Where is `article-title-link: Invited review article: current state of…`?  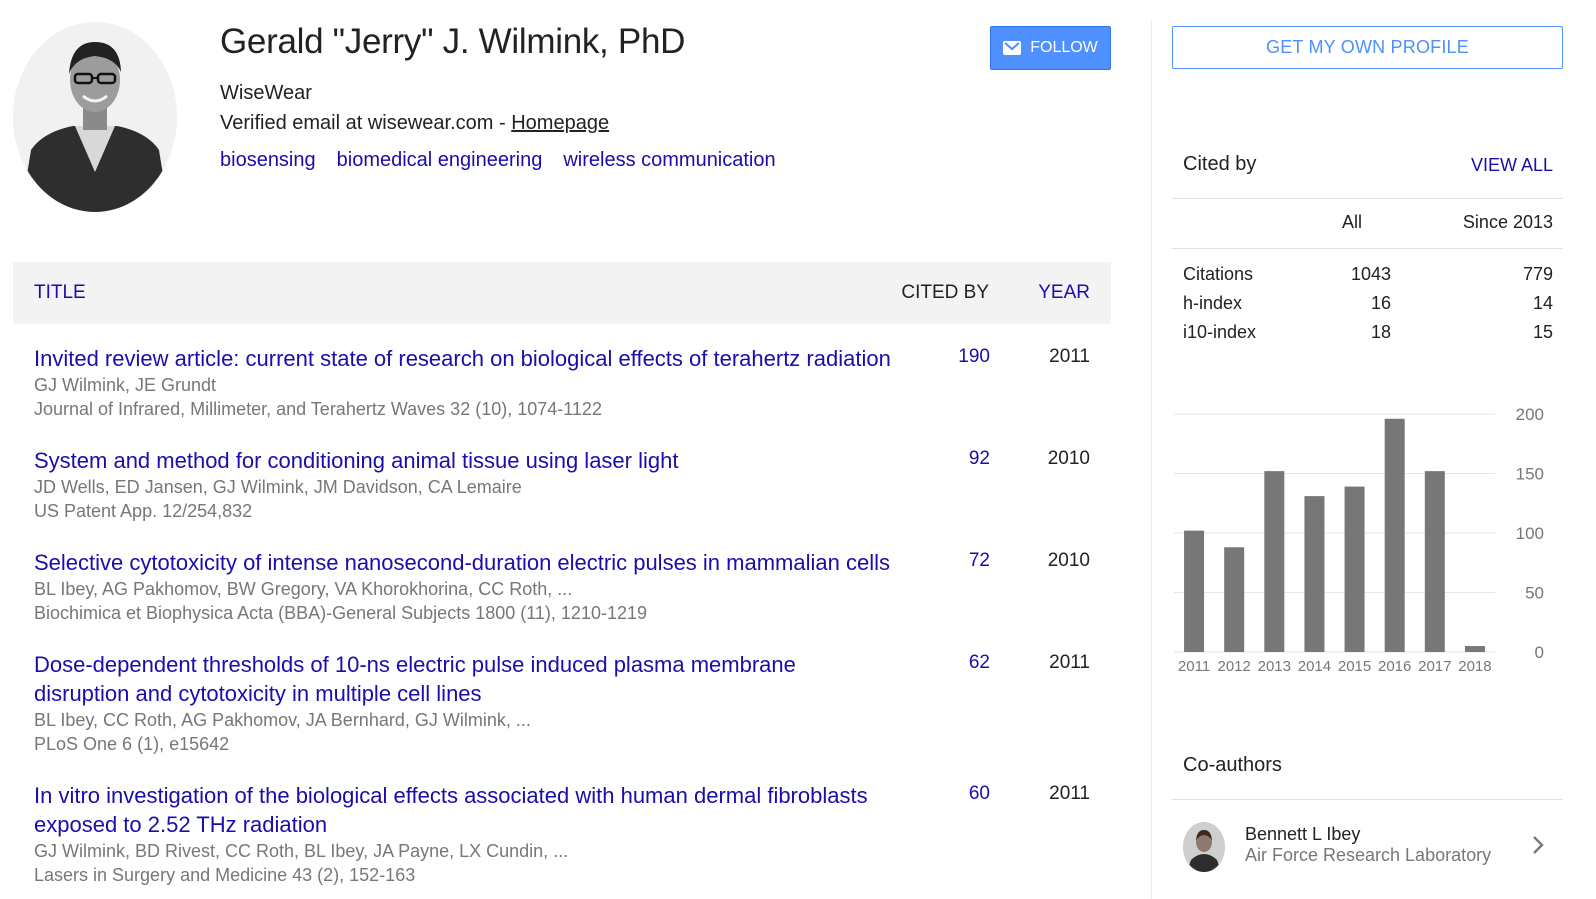 article-title-link: Invited review article: current state of… is located at coordinates (464, 358).